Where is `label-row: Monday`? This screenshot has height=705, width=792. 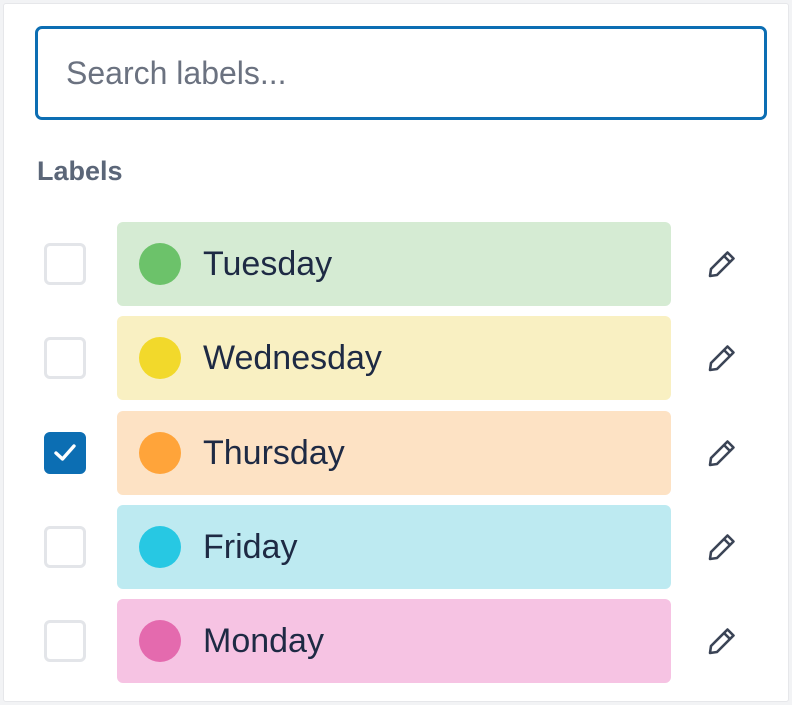
label-row: Monday is located at coordinates (397, 641).